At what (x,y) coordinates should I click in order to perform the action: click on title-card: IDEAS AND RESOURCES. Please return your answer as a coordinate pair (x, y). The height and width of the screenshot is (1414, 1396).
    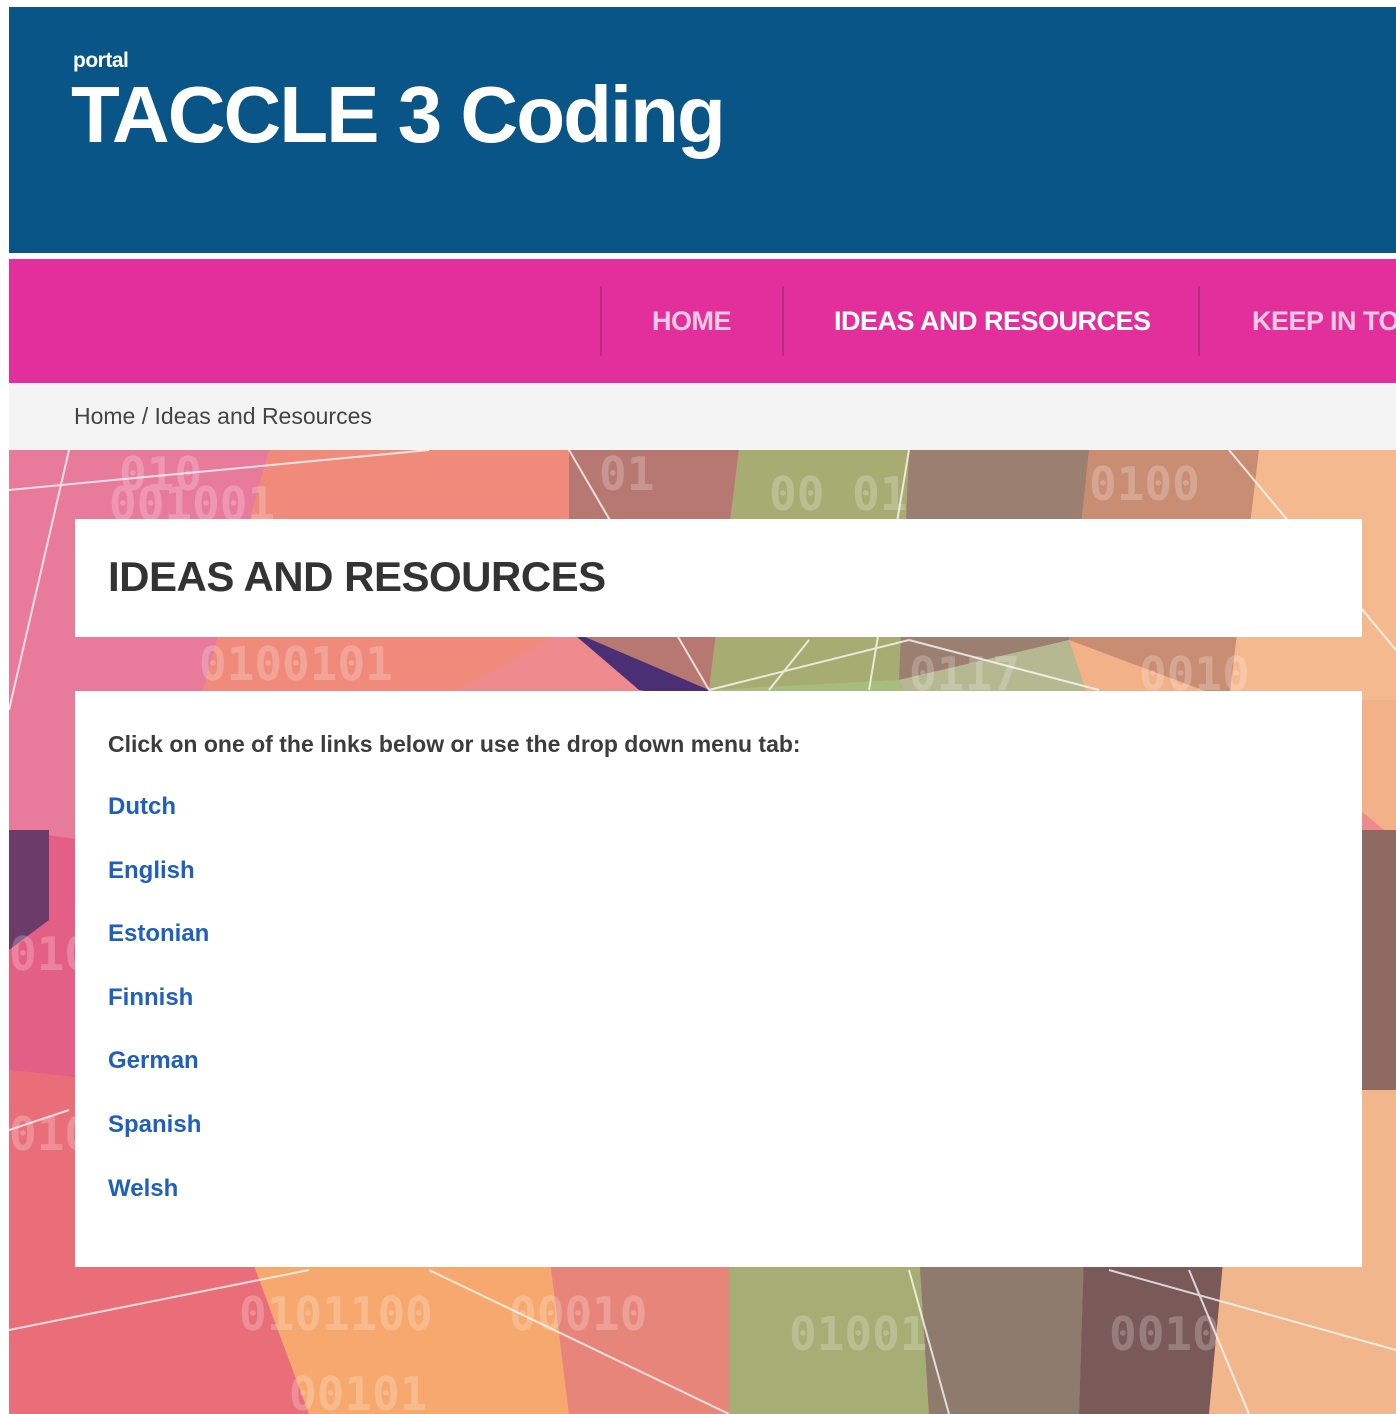
    Looking at the image, I should click on (718, 578).